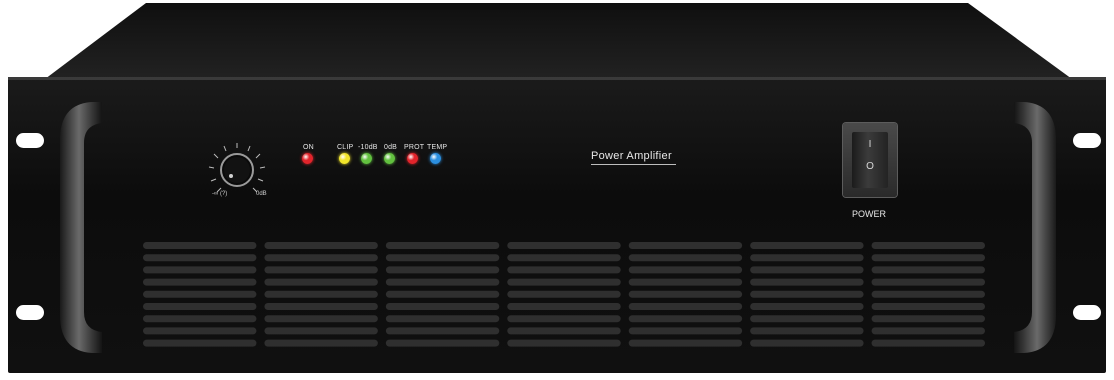 The image size is (1114, 380). What do you see at coordinates (30, 140) in the screenshot?
I see `rack-hole-top-left` at bounding box center [30, 140].